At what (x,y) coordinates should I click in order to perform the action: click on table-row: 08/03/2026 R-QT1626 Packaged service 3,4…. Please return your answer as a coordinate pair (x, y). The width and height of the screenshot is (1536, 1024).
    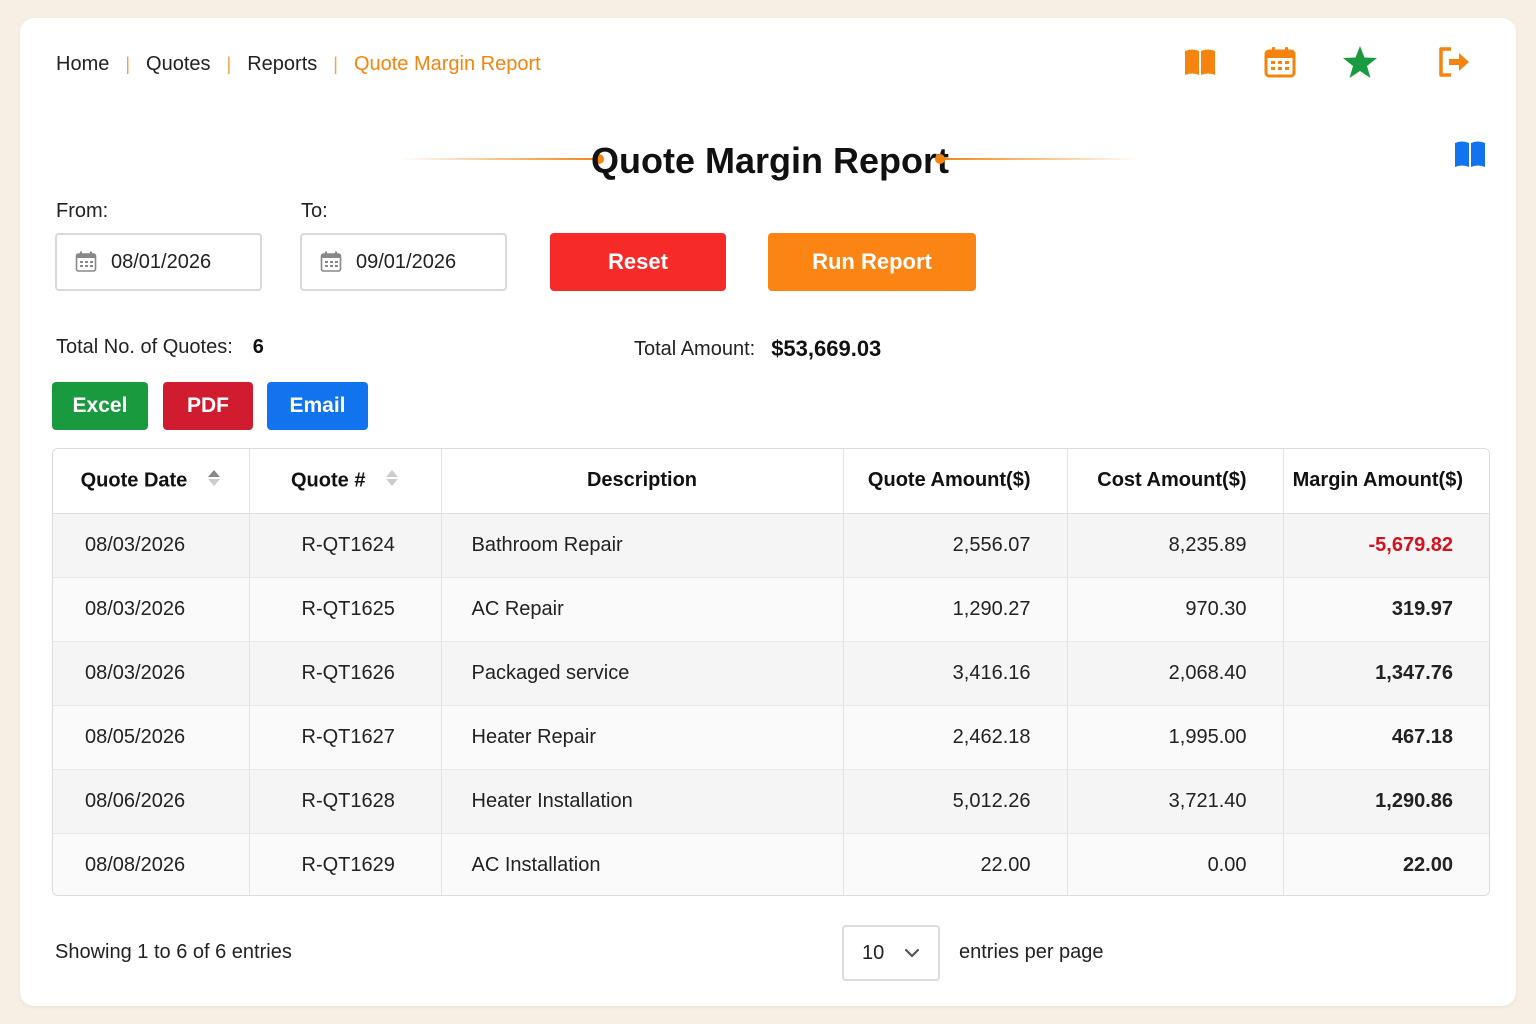
    Looking at the image, I should click on (771, 673).